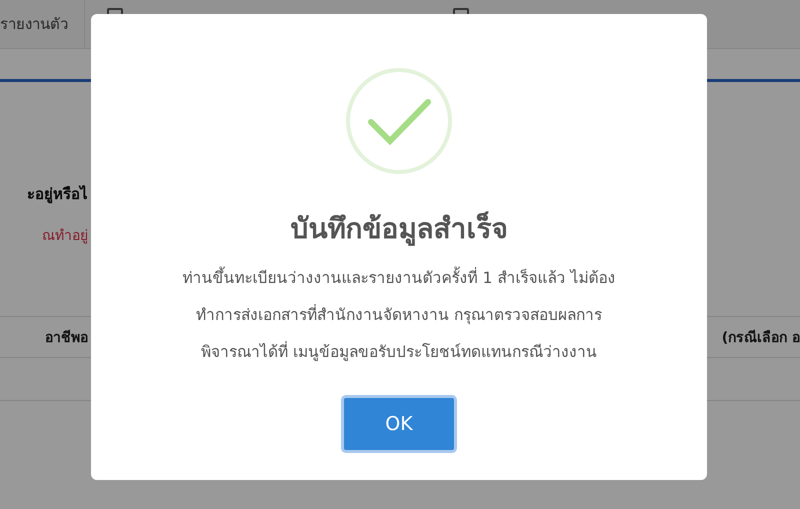  What do you see at coordinates (57, 195) in the screenshot?
I see `question-text: ะอยู่หรือไ` at bounding box center [57, 195].